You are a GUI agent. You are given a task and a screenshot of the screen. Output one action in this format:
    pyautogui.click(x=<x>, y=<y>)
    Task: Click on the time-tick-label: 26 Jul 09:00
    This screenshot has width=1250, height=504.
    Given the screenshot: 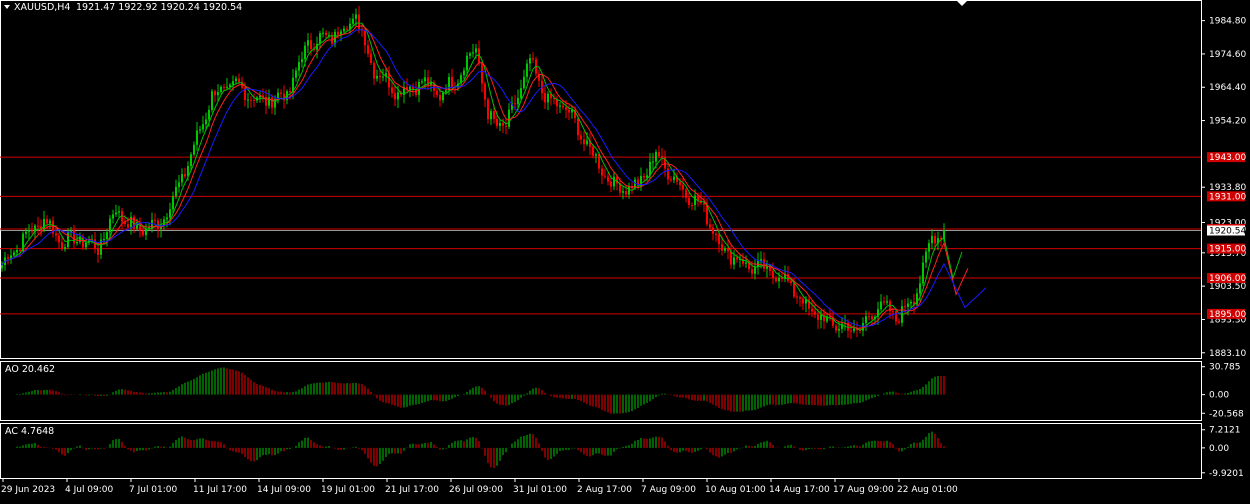 What is the action you would take?
    pyautogui.click(x=476, y=490)
    